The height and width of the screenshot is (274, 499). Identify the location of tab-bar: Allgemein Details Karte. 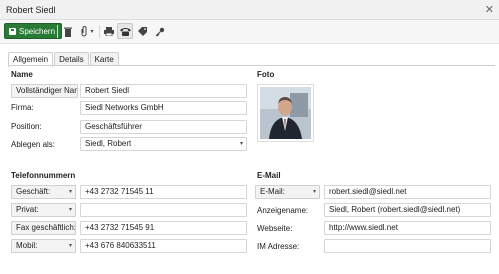
(63, 59).